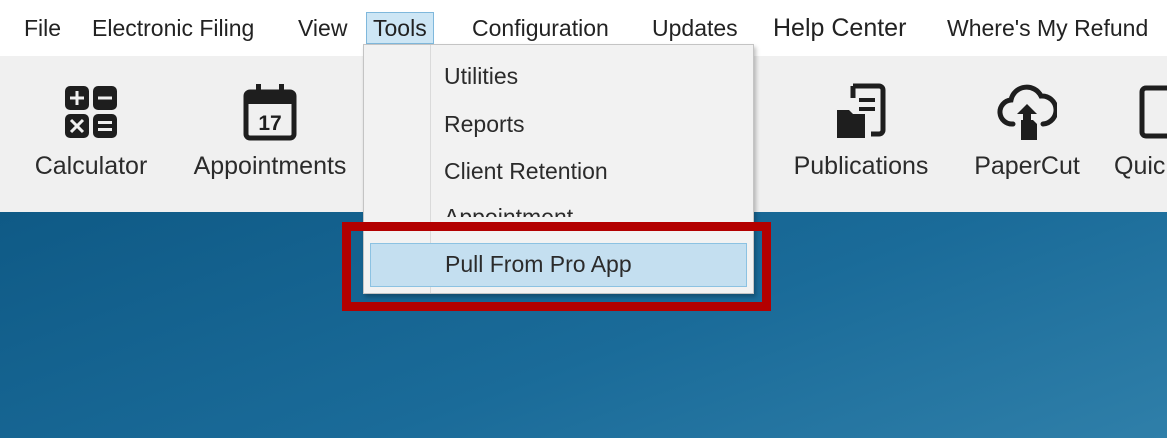  I want to click on menu-tools: Tools, so click(400, 28).